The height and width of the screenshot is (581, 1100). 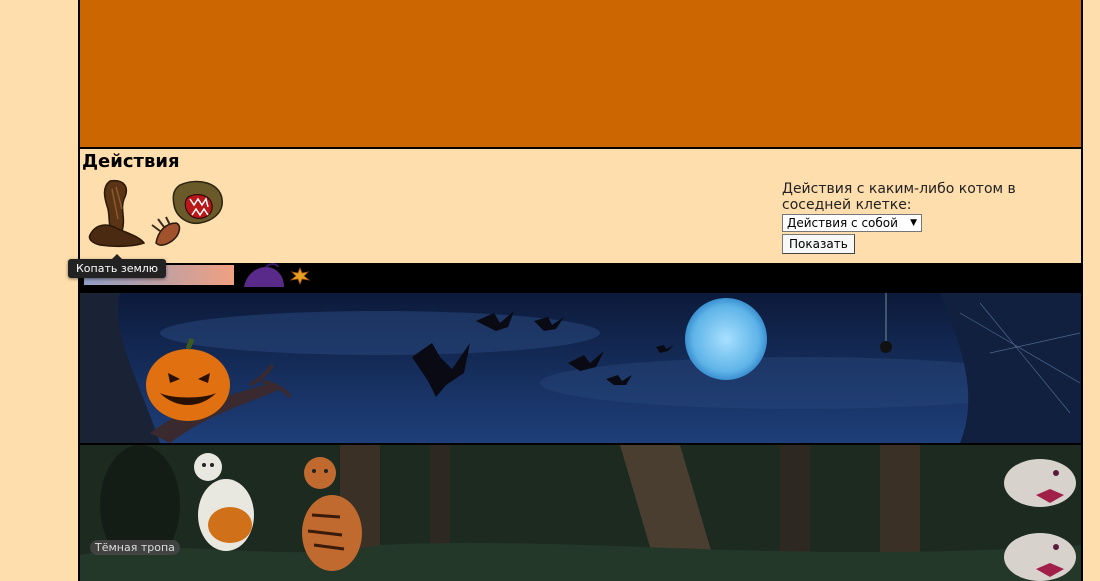 What do you see at coordinates (1040, 483) in the screenshot?
I see `hamster-avatar-top` at bounding box center [1040, 483].